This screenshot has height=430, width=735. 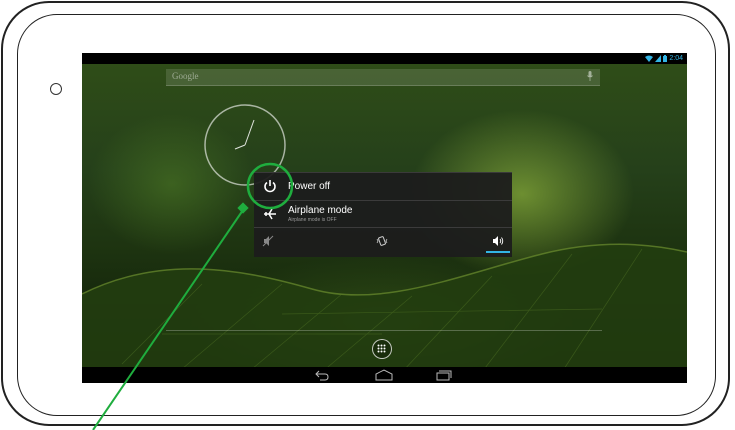 I want to click on airplane-mode-option: Airplane mode Airplane mode is OFF, so click(x=383, y=214).